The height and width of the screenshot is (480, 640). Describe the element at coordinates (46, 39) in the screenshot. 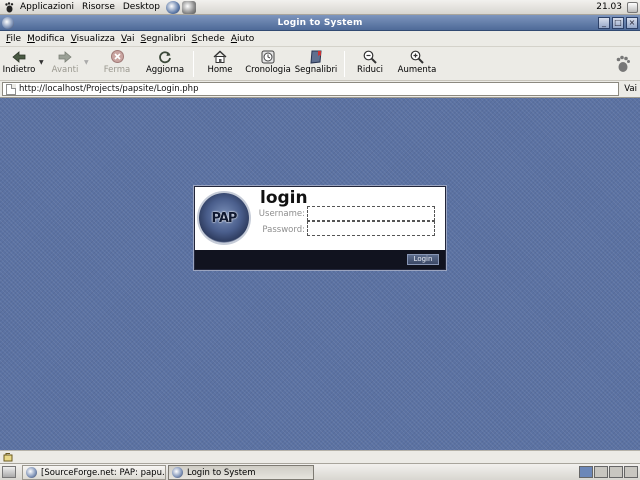

I see `menu-edit: Modifica` at that location.